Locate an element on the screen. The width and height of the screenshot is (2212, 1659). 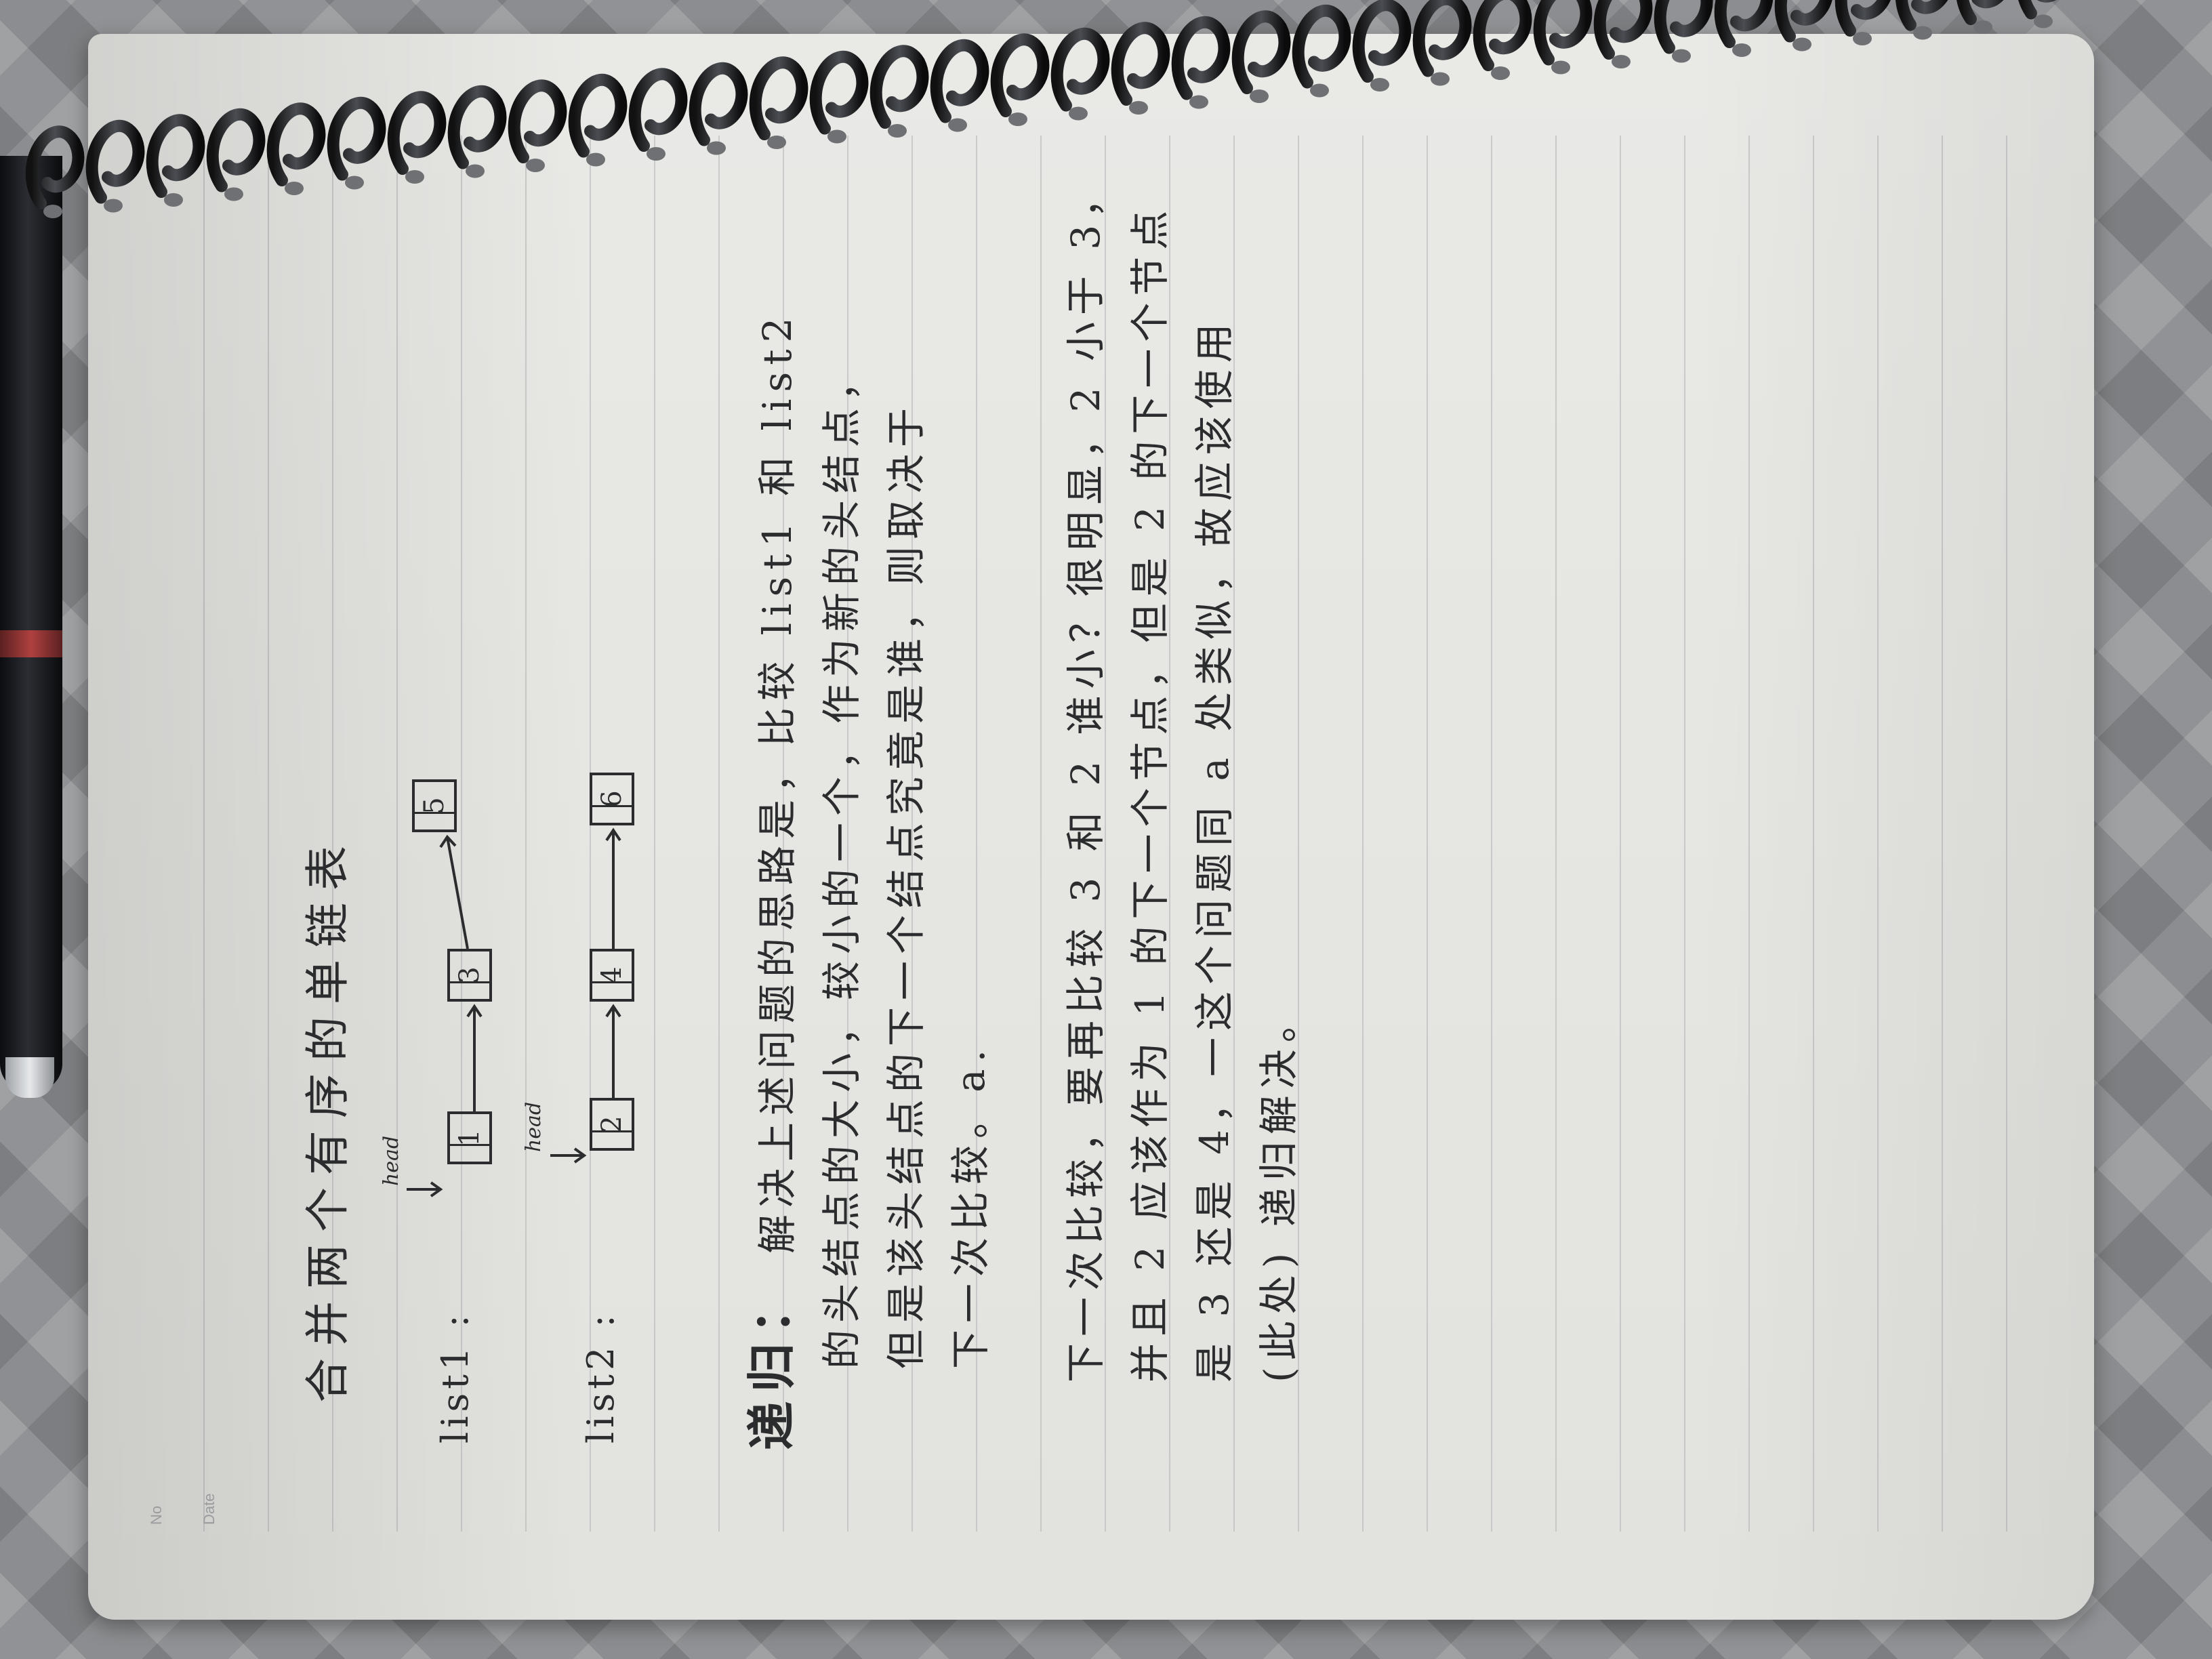
pen-band is located at coordinates (31, 644).